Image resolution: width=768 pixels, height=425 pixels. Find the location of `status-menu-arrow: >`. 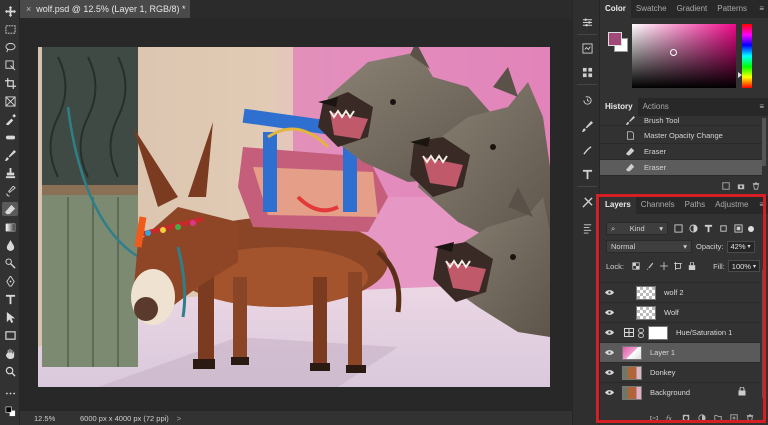

status-menu-arrow: > is located at coordinates (175, 418).